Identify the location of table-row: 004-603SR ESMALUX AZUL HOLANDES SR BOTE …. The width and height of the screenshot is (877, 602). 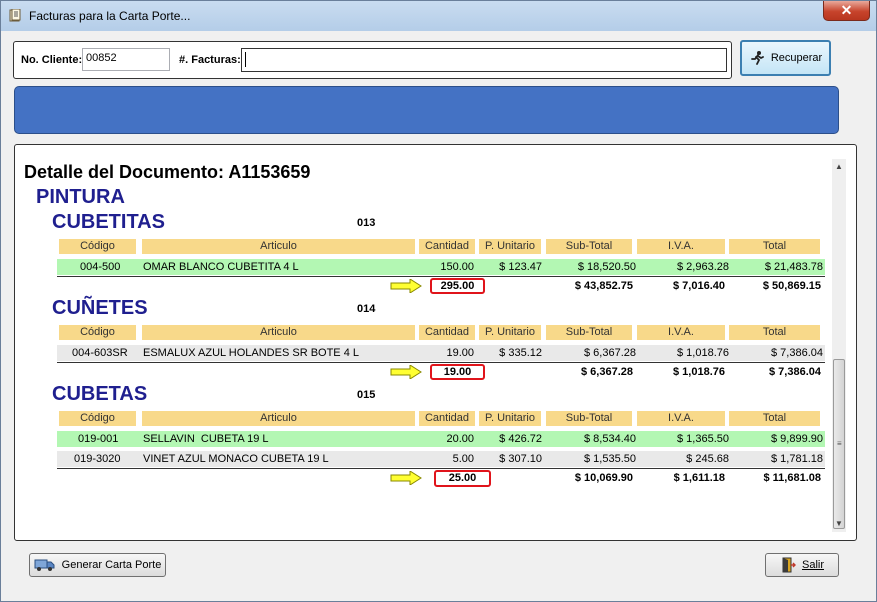
(441, 353).